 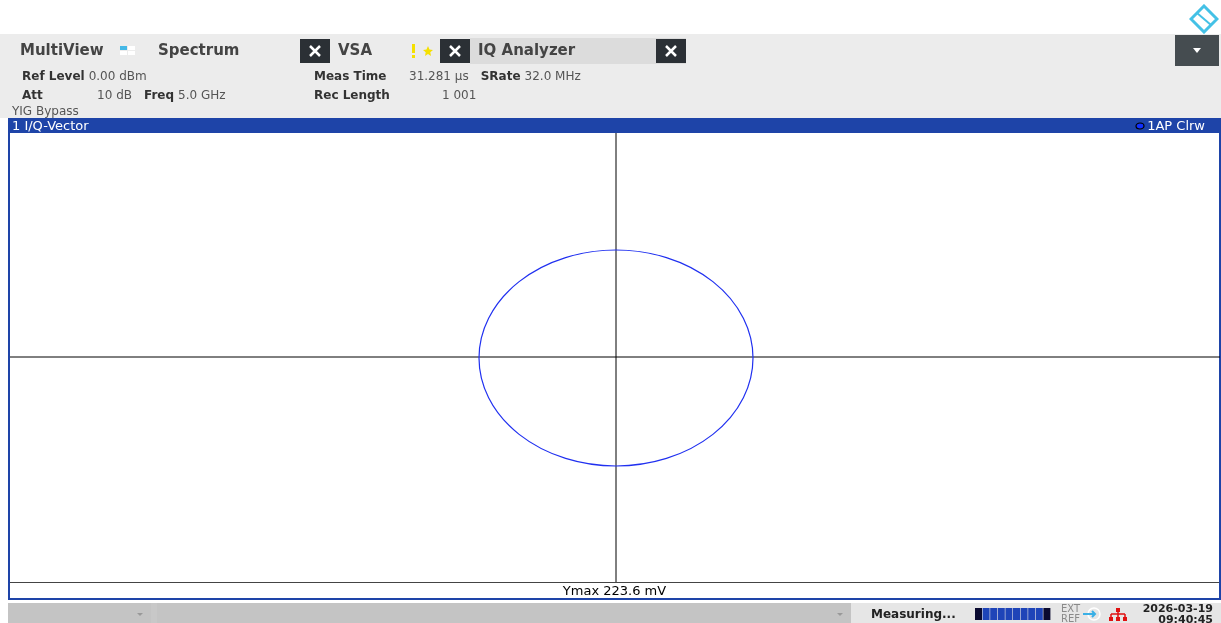 I want to click on date-label: 2026-03-19, so click(x=1177, y=608).